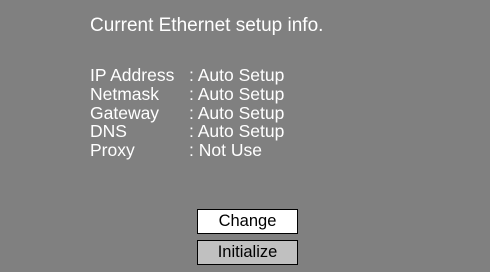 The height and width of the screenshot is (280, 490). I want to click on page-title: Current Ethernet setup info., so click(207, 25).